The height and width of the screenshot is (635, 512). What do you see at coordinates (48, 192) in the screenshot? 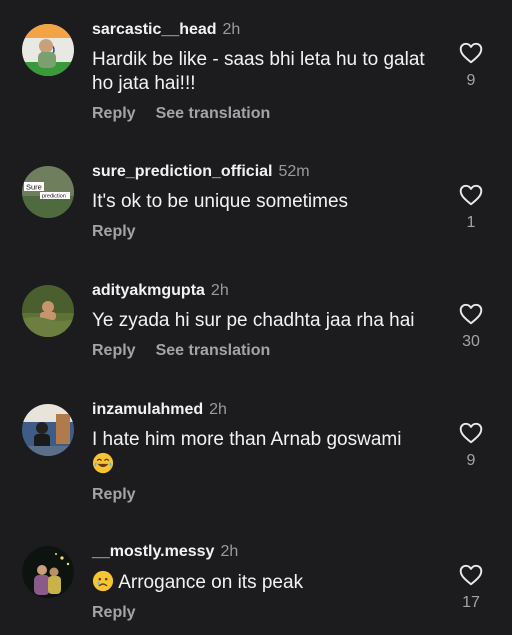
I see `avatar: Sure prediction` at bounding box center [48, 192].